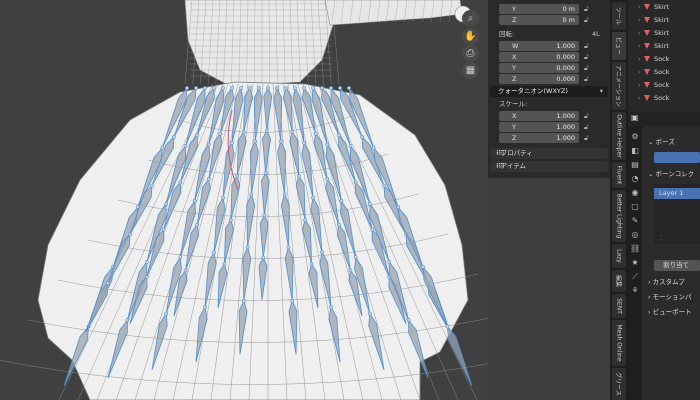 The image size is (700, 400). What do you see at coordinates (635, 291) in the screenshot?
I see `bone-constraint-icon: ⚘` at bounding box center [635, 291].